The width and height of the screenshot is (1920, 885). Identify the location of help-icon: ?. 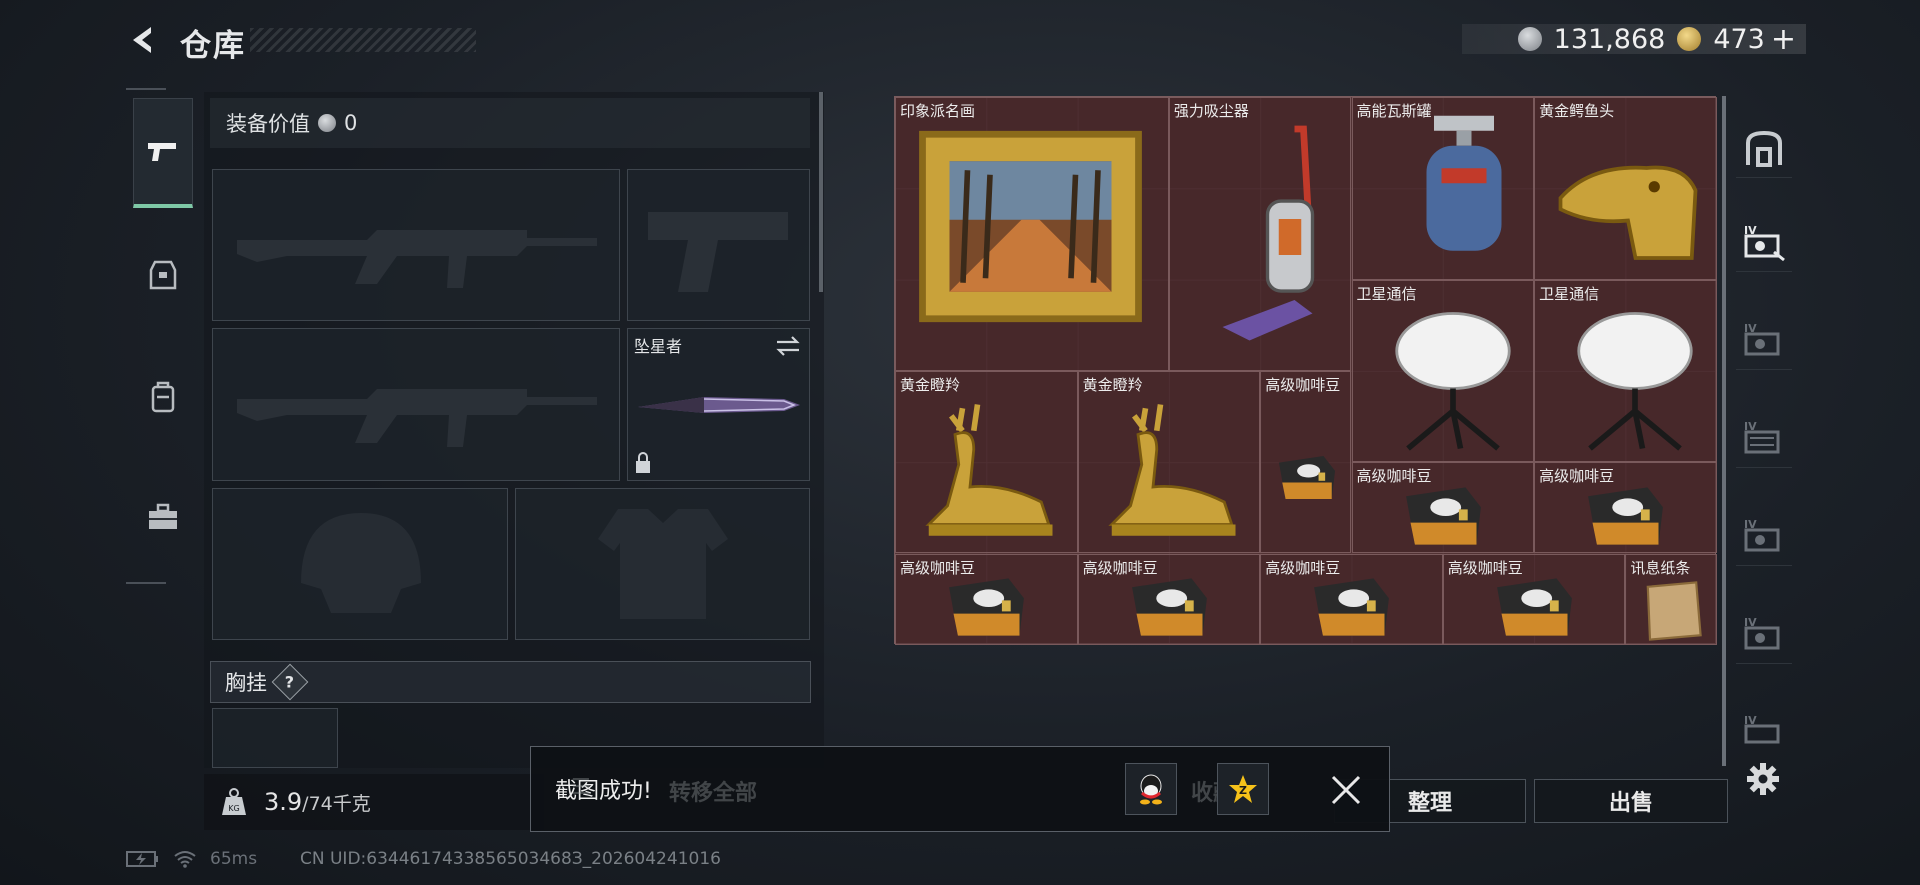
(290, 682).